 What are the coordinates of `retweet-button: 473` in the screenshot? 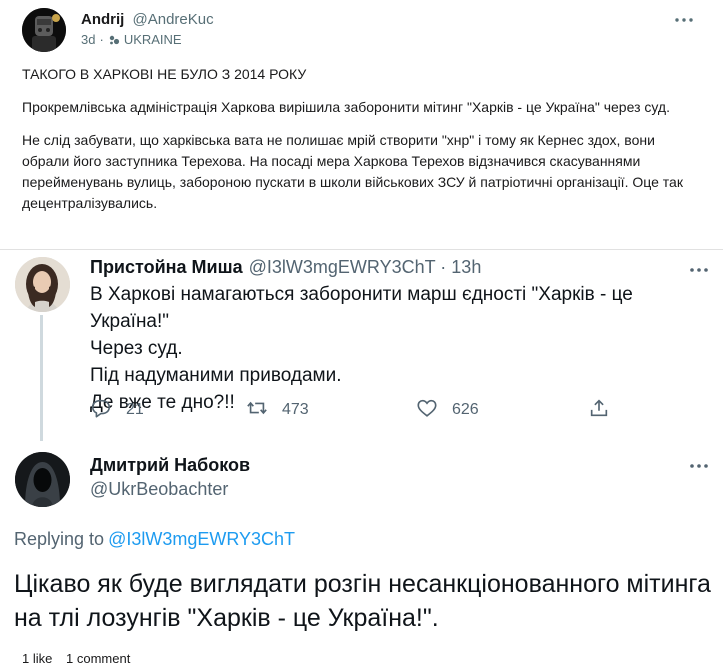 It's located at (277, 410).